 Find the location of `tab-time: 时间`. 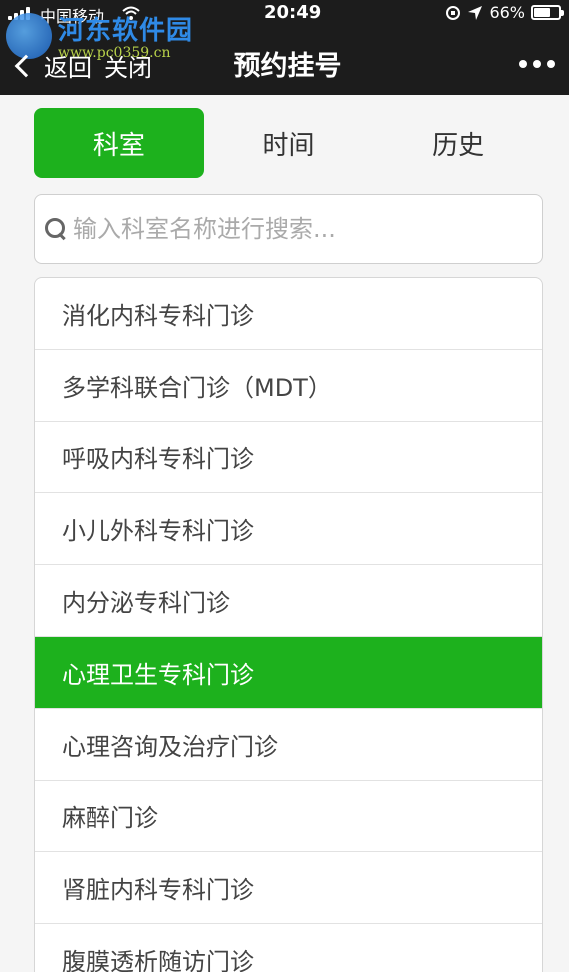

tab-time: 时间 is located at coordinates (289, 143).